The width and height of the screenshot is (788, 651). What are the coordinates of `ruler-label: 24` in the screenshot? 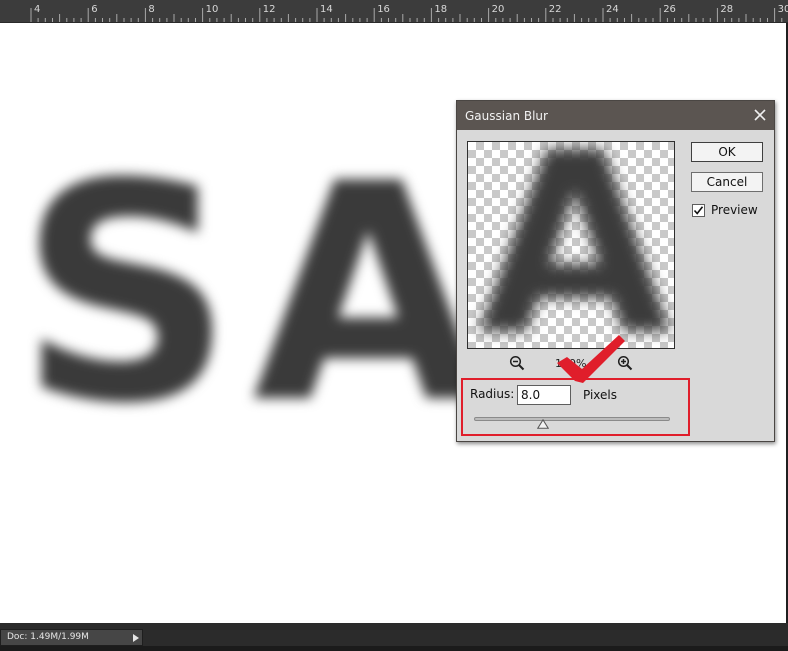 It's located at (612, 9).